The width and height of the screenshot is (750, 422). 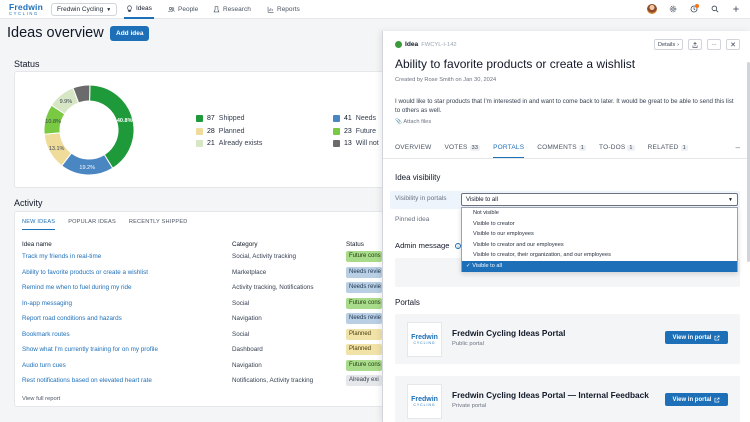 I want to click on people-icon, so click(x=171, y=10).